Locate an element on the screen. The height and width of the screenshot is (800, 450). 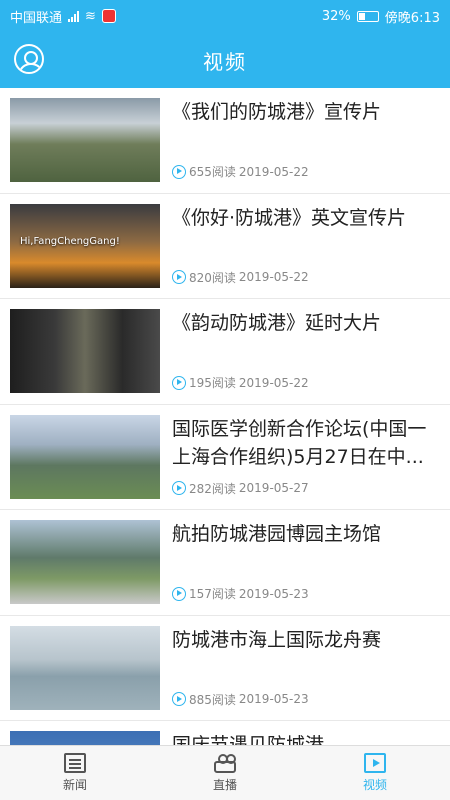
tab-video: 视频 is located at coordinates (375, 773).